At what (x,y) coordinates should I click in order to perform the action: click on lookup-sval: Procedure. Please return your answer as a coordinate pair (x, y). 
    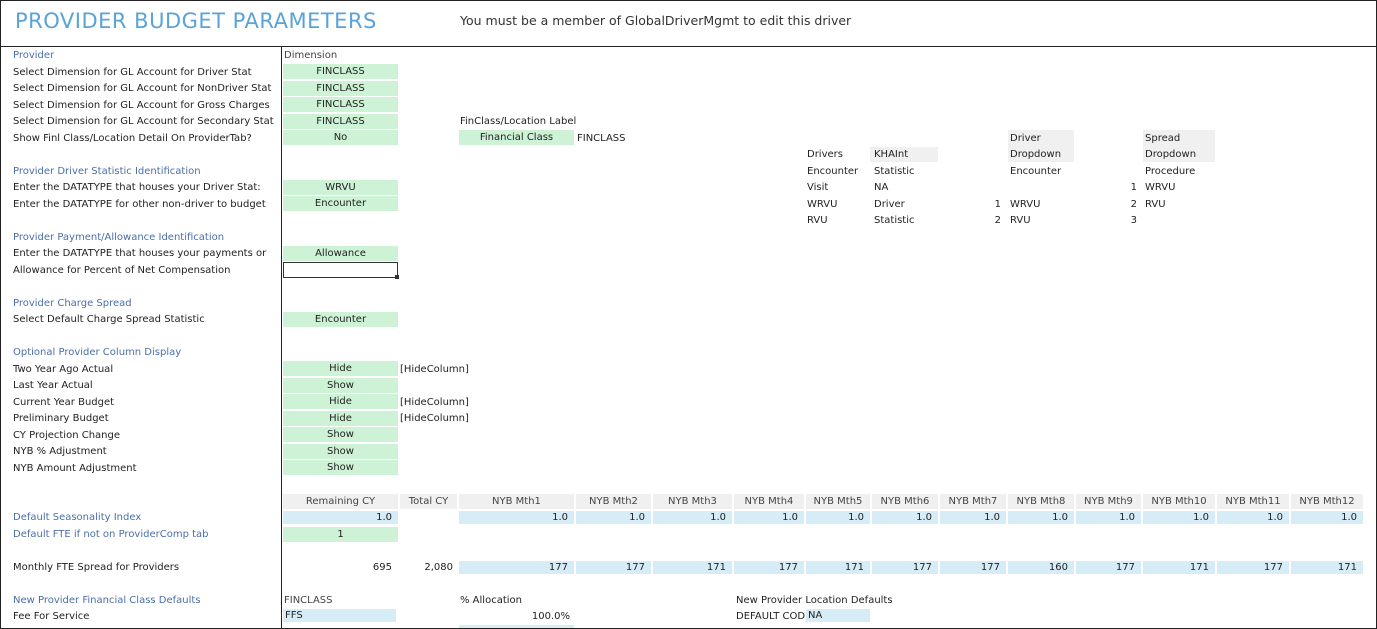
    Looking at the image, I should click on (1170, 171).